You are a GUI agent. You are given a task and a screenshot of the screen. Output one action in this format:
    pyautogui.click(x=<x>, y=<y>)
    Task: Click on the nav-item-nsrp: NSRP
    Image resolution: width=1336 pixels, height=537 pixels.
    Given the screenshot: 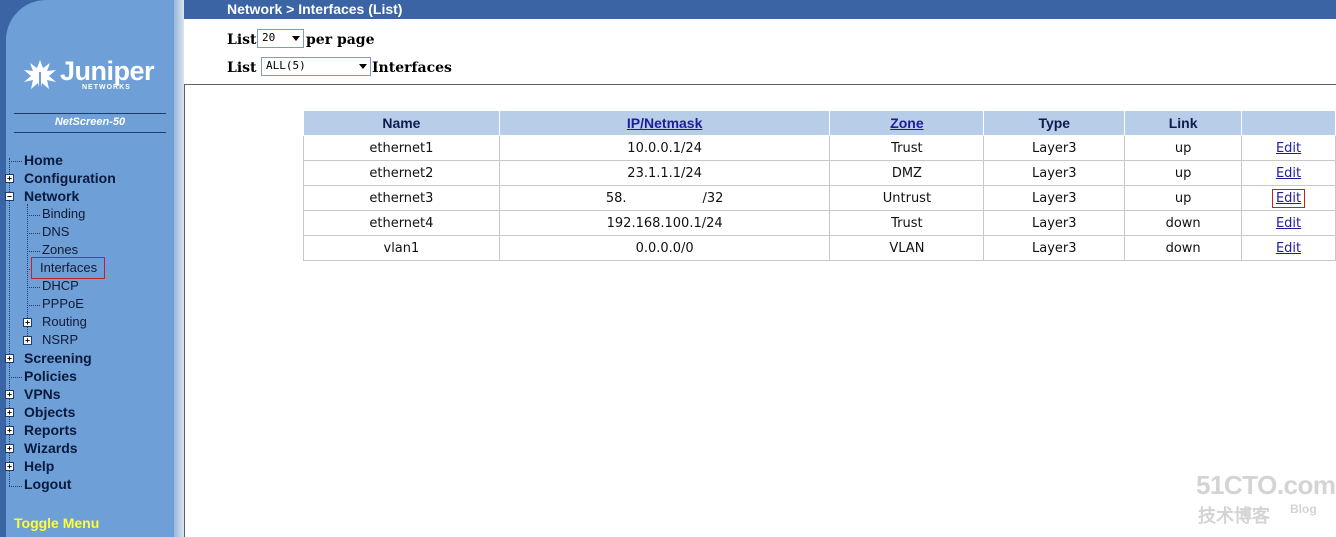 What is the action you would take?
    pyautogui.click(x=60, y=340)
    